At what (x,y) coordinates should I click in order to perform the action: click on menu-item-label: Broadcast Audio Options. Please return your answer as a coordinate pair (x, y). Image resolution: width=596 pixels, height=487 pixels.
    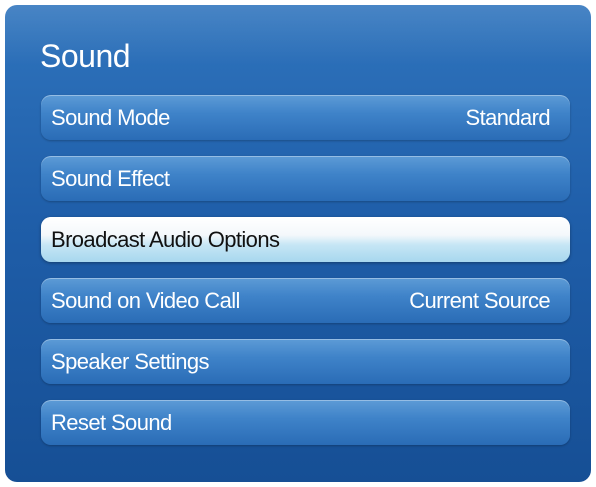
    Looking at the image, I should click on (165, 239).